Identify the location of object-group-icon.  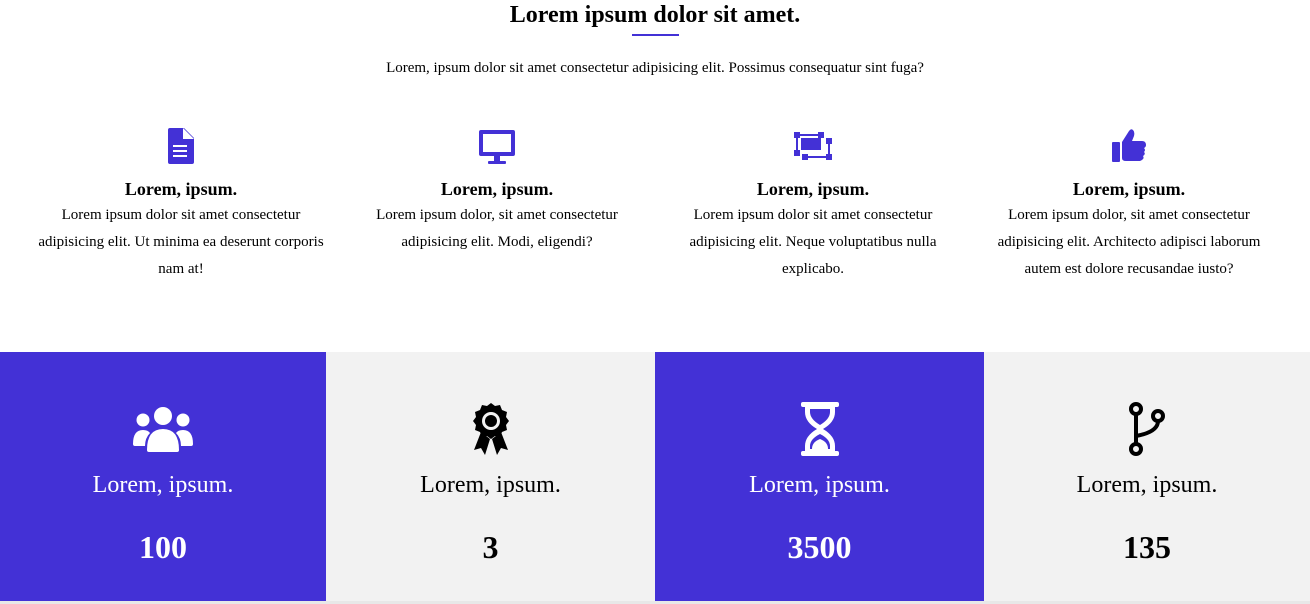
(813, 148).